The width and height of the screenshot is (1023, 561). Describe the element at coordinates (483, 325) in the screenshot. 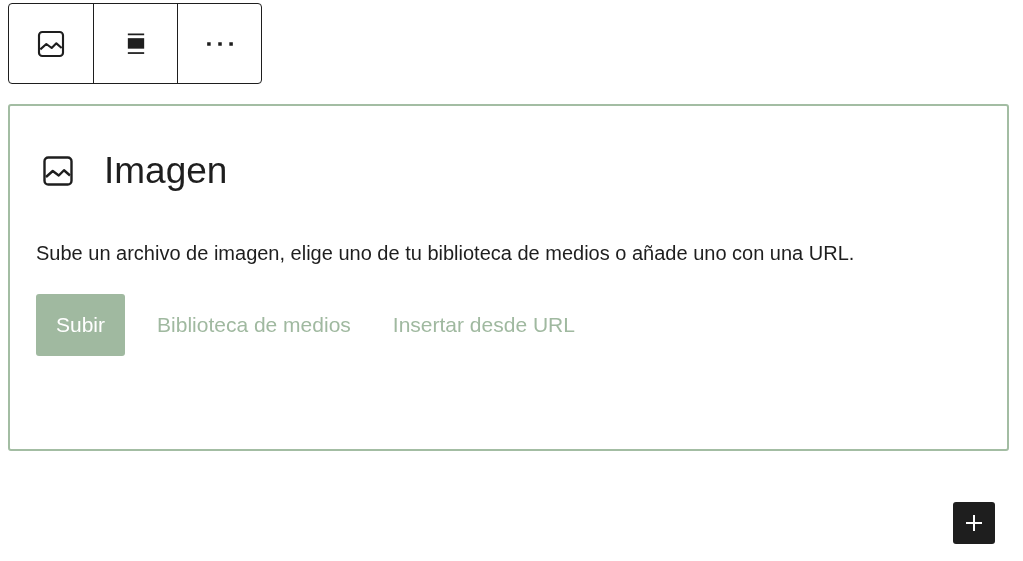

I see `action-link: Insertar desde URL` at that location.